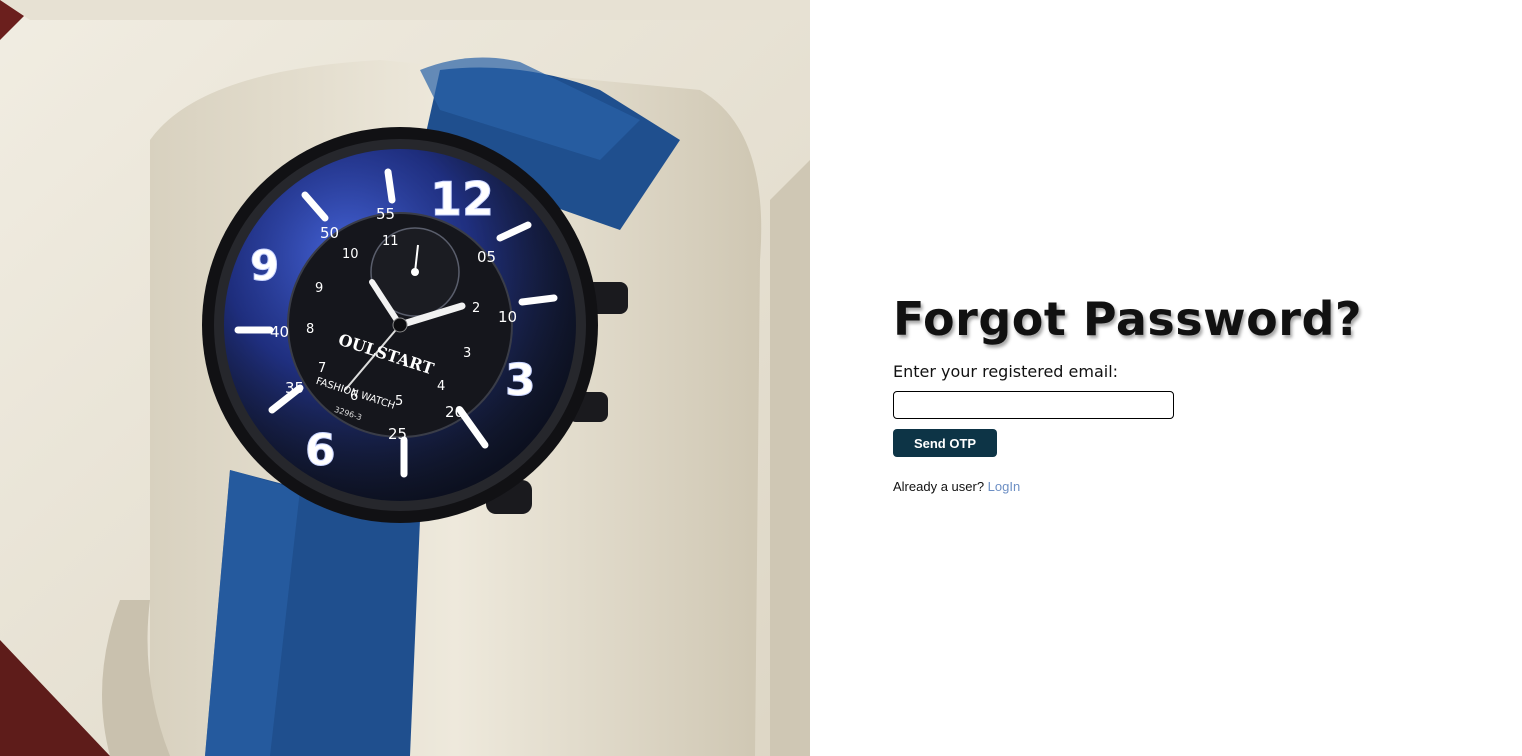 This screenshot has width=1522, height=756. What do you see at coordinates (320, 450) in the screenshot?
I see `svg-text: 6` at bounding box center [320, 450].